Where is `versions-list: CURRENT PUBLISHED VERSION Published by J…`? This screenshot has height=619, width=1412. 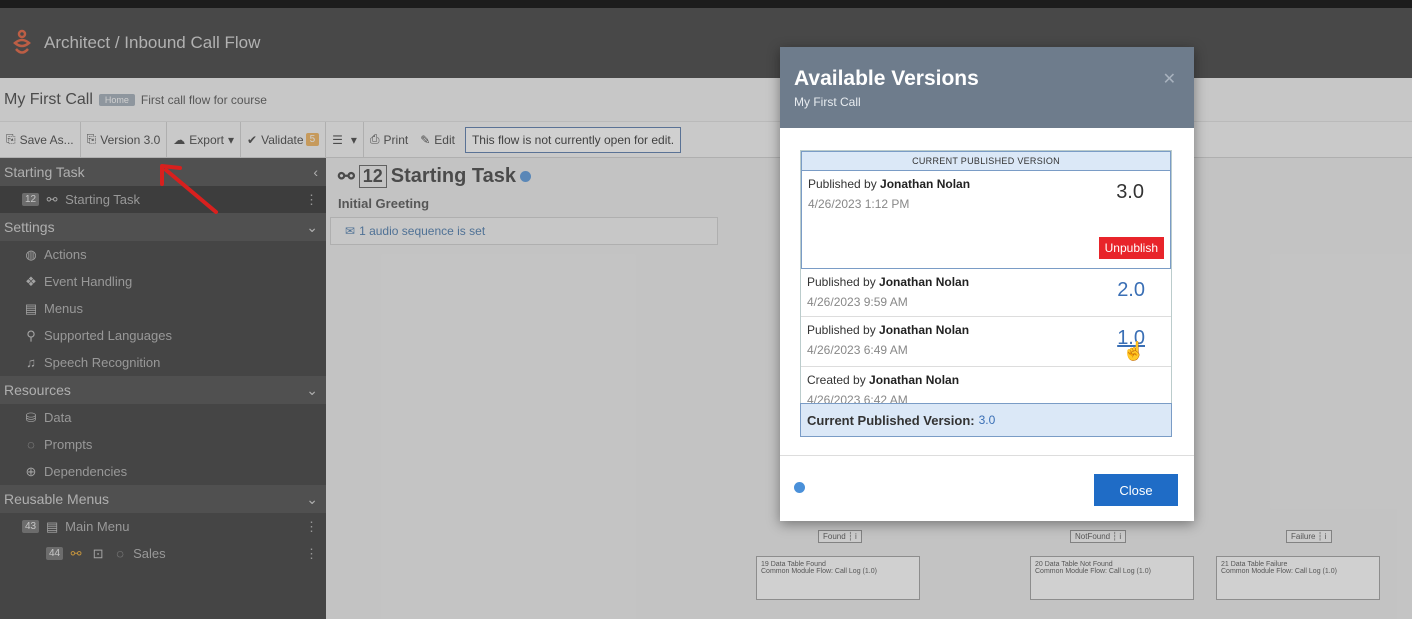 versions-list: CURRENT PUBLISHED VERSION Published by J… is located at coordinates (986, 283).